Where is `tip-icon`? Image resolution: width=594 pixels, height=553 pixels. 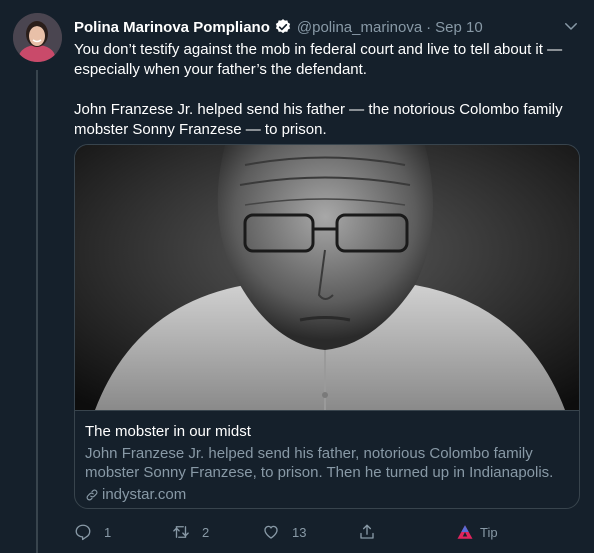 tip-icon is located at coordinates (465, 532).